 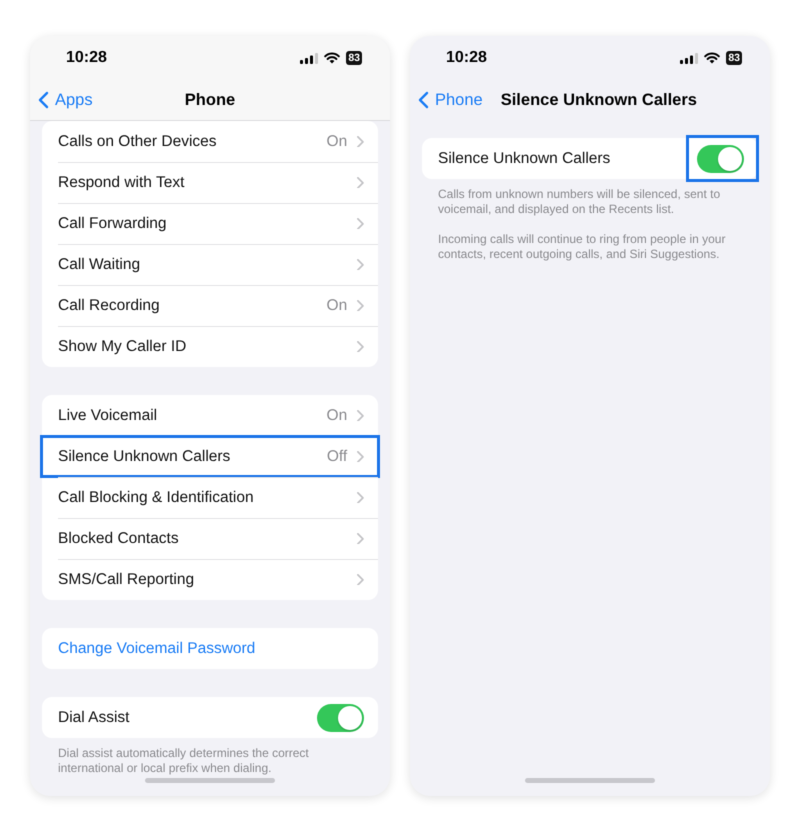 What do you see at coordinates (210, 456) in the screenshot?
I see `settings-row: Silence Unknown Callers Off` at bounding box center [210, 456].